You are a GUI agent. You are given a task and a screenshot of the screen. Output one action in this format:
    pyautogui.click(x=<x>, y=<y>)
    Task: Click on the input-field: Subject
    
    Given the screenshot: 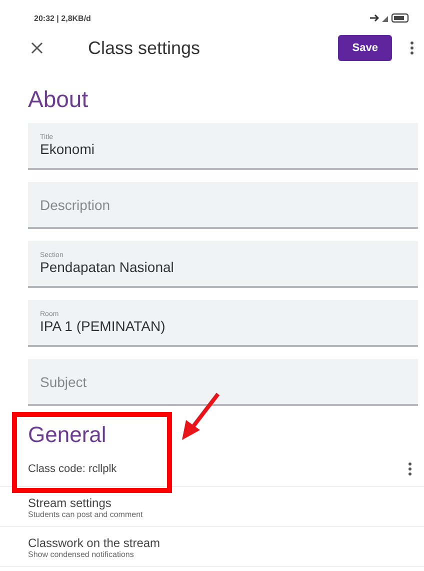 What is the action you would take?
    pyautogui.click(x=223, y=382)
    